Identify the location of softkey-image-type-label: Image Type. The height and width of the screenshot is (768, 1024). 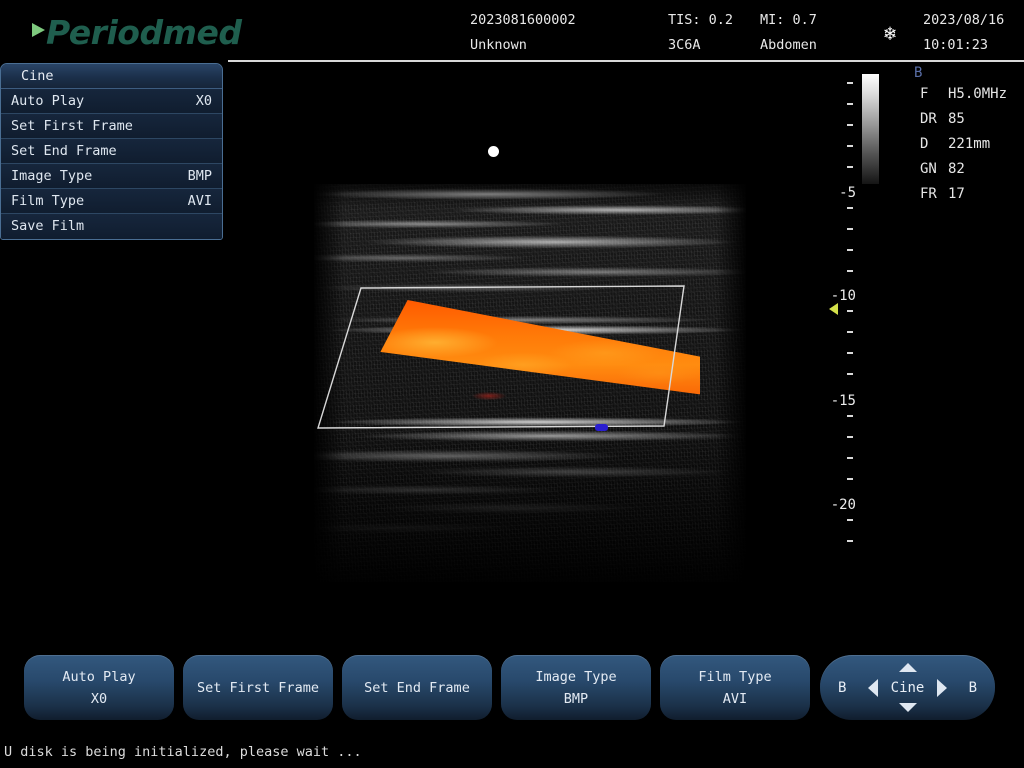
(576, 676).